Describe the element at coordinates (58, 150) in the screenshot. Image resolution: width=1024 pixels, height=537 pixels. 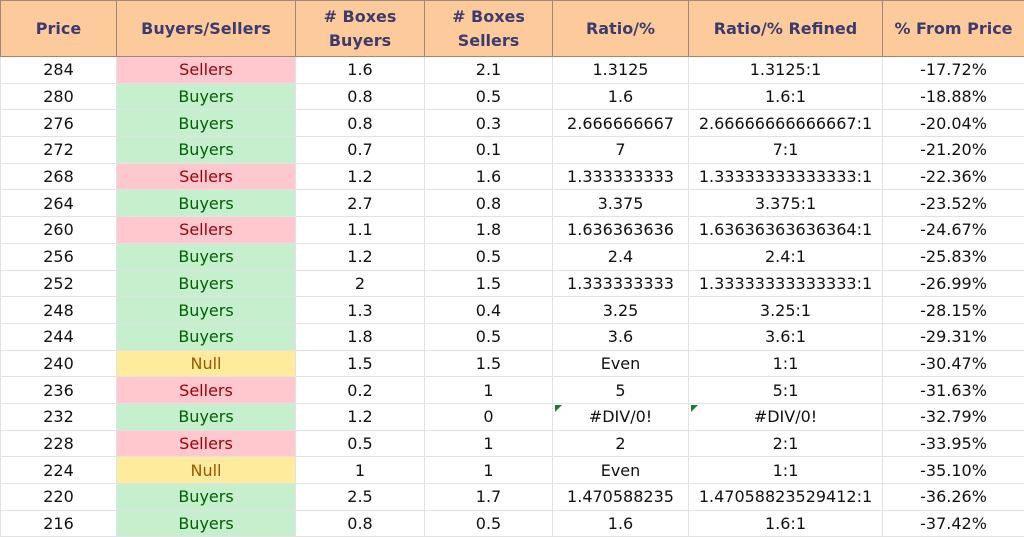
I see `cell-price: 272` at that location.